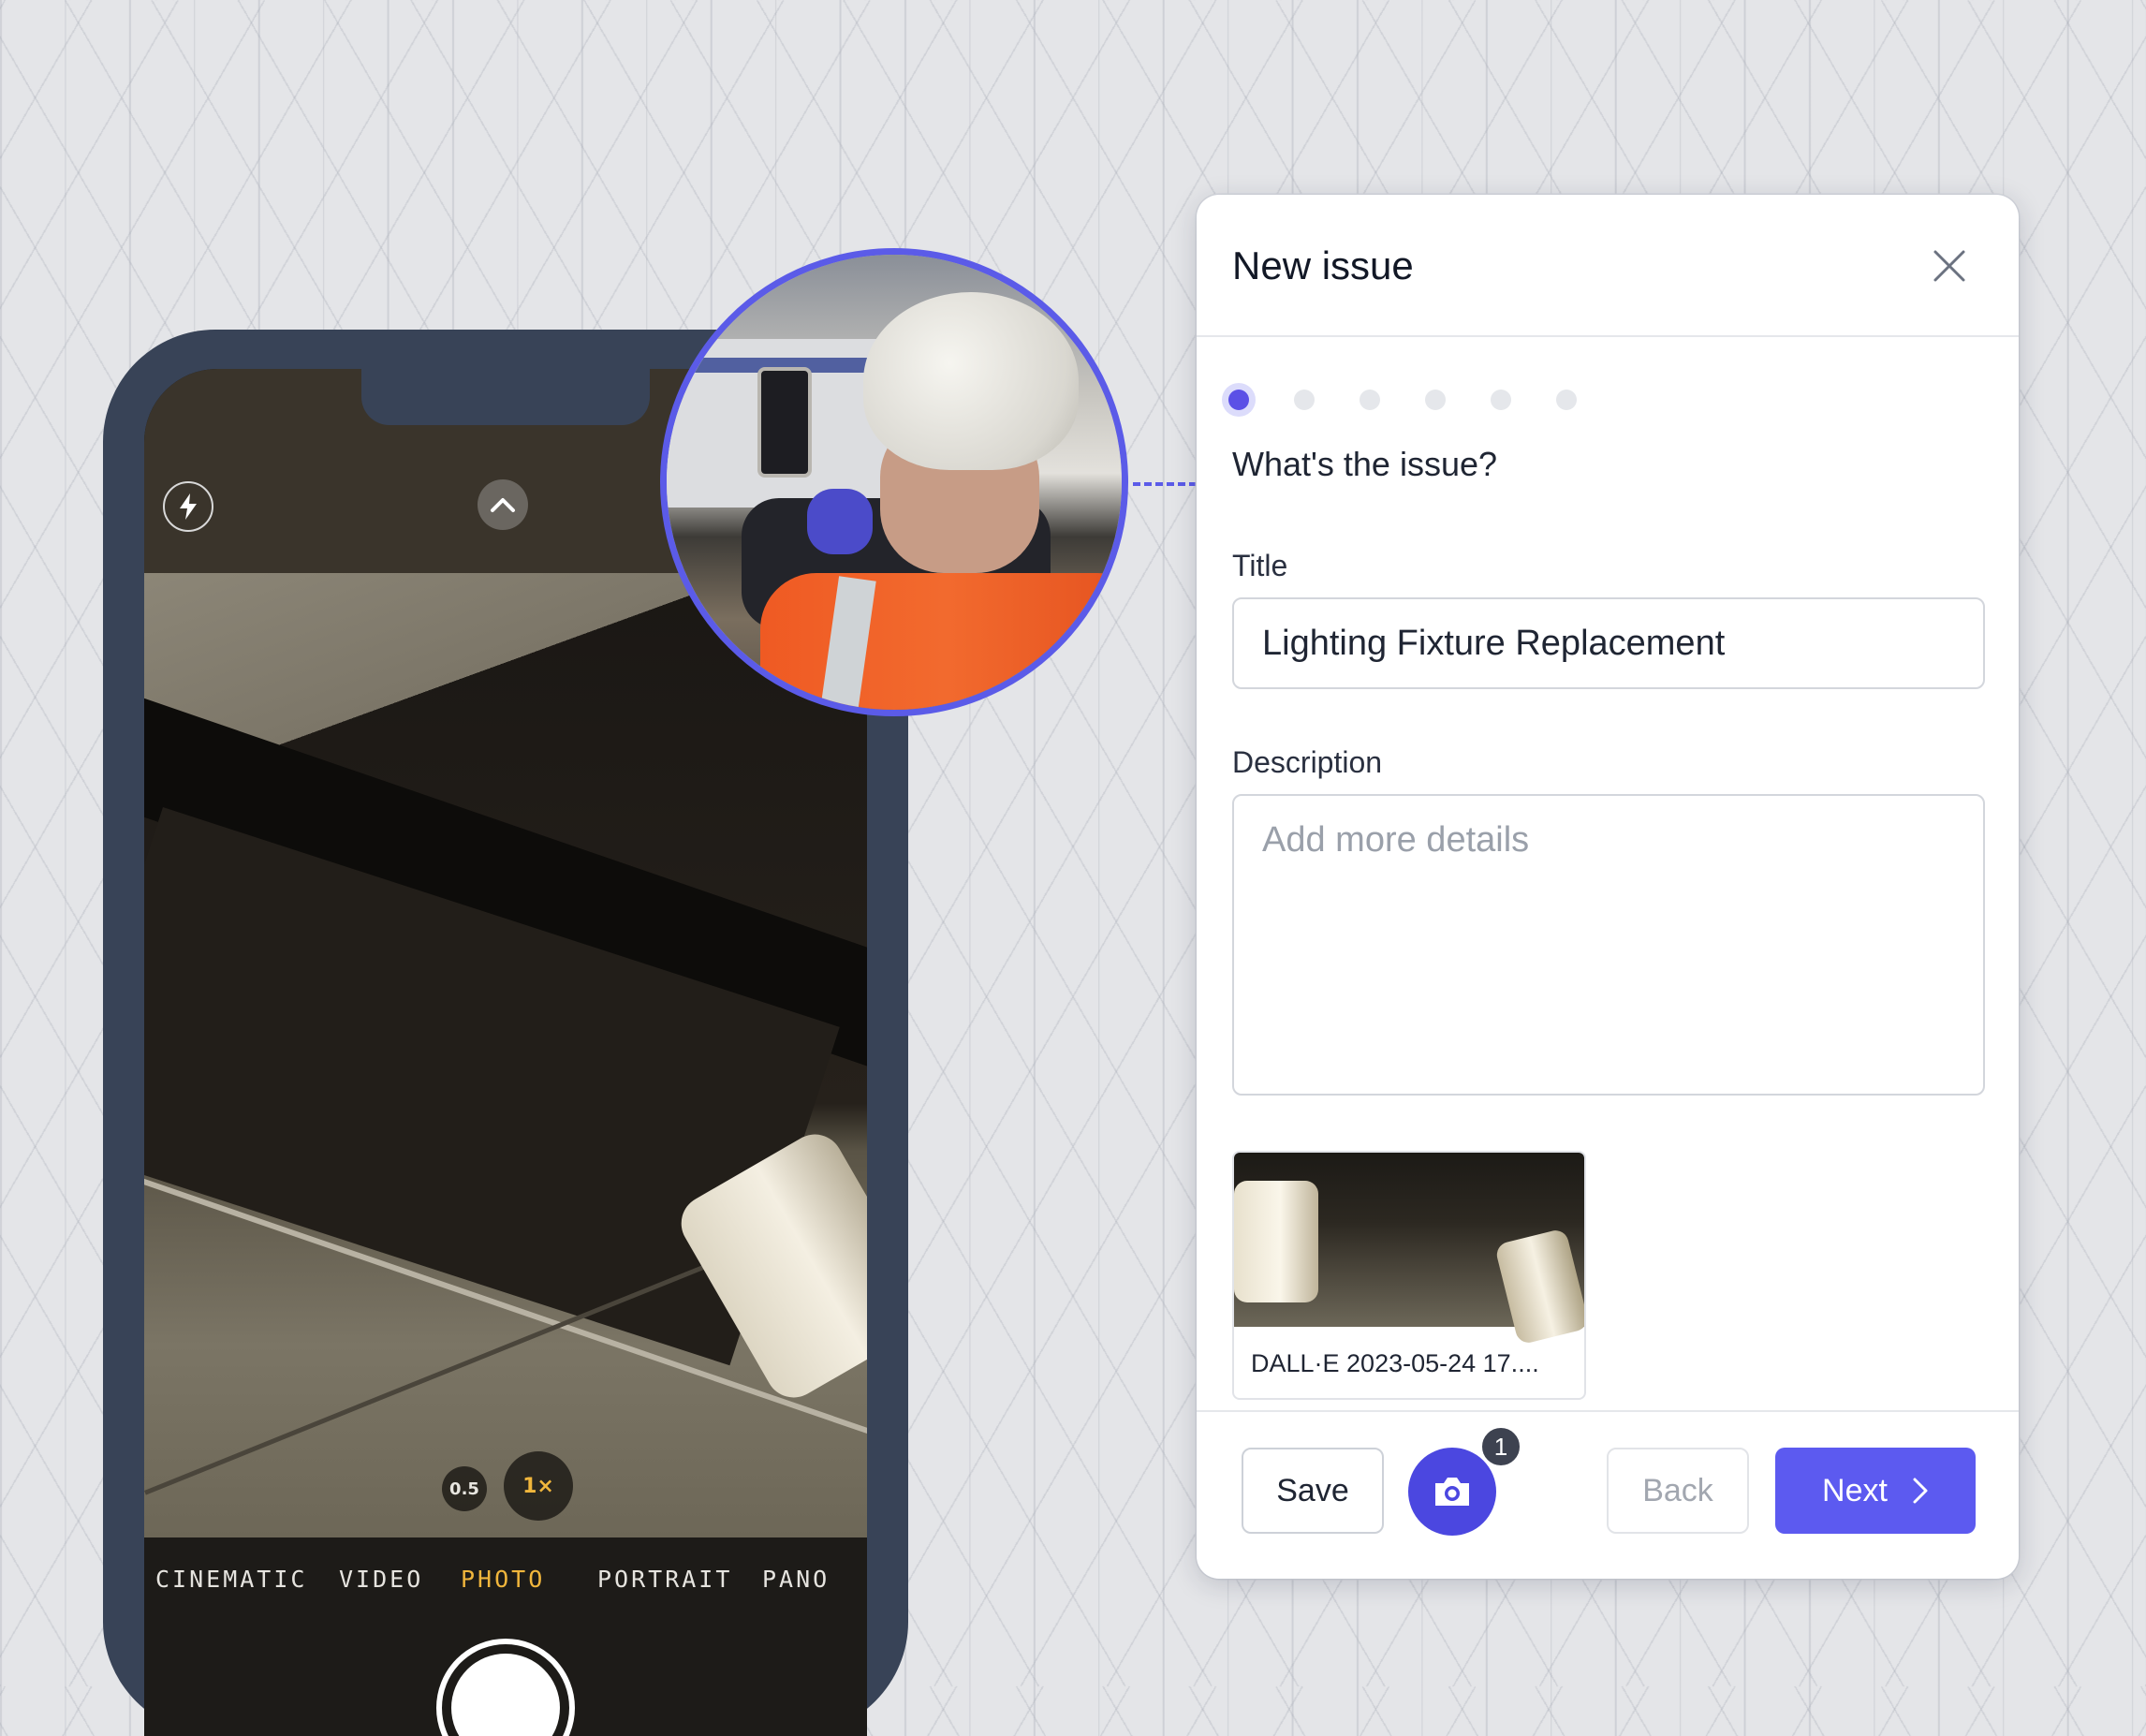 Image resolution: width=2146 pixels, height=1736 pixels. Describe the element at coordinates (381, 1580) in the screenshot. I see `mode-video: VIDEO` at that location.